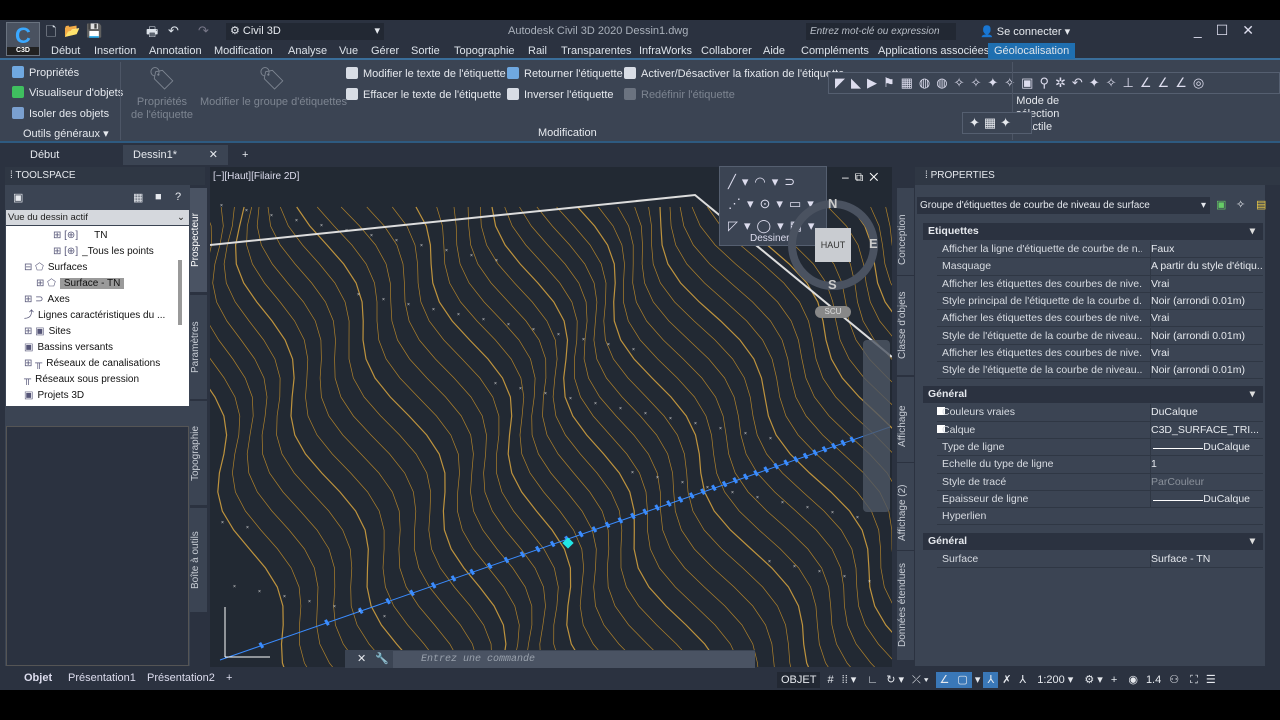  Describe the element at coordinates (67, 92) in the screenshot. I see `object-viewer-button: Visualiseur d'objets` at that location.